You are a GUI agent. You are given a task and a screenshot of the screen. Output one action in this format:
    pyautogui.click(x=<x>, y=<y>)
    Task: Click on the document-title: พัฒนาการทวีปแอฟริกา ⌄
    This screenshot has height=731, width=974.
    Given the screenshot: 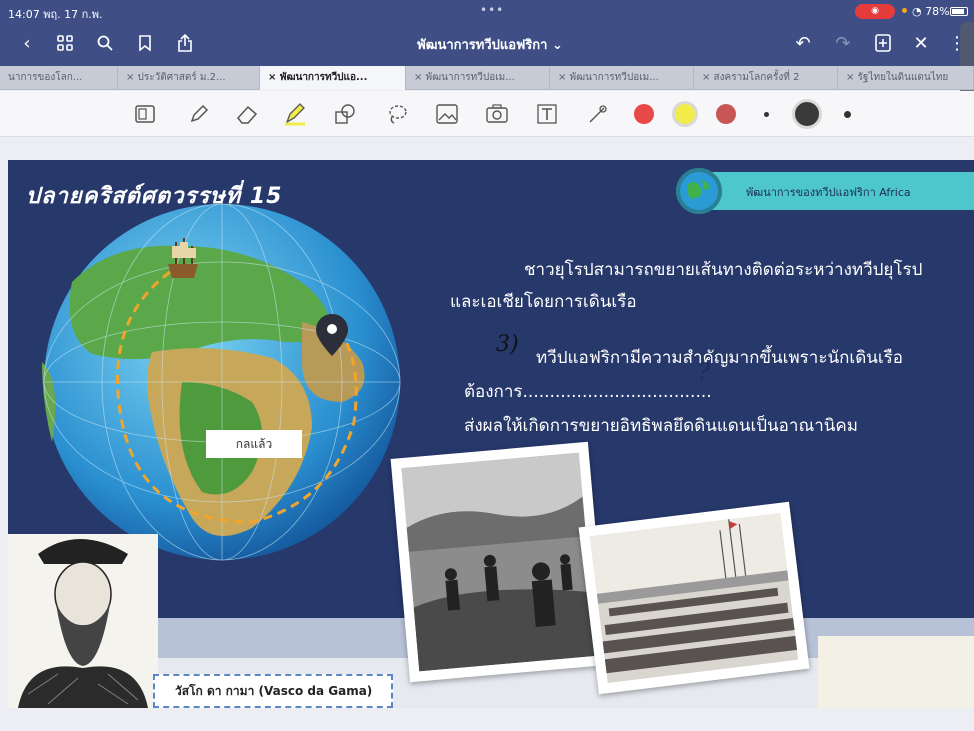 What is the action you would take?
    pyautogui.click(x=490, y=44)
    